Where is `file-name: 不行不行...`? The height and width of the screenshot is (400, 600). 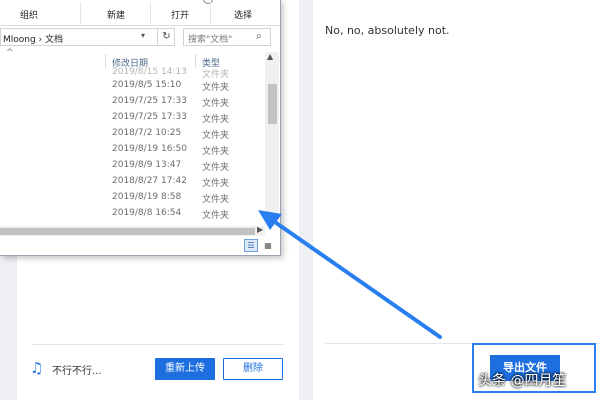 file-name: 不行不行... is located at coordinates (77, 371).